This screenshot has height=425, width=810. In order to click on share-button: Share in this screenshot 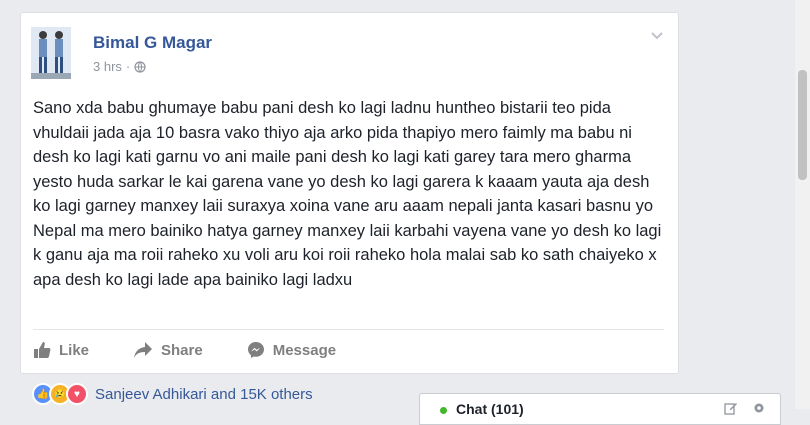, I will do `click(168, 350)`.